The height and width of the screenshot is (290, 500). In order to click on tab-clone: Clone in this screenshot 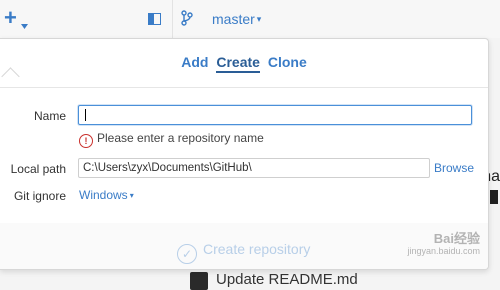, I will do `click(287, 62)`.